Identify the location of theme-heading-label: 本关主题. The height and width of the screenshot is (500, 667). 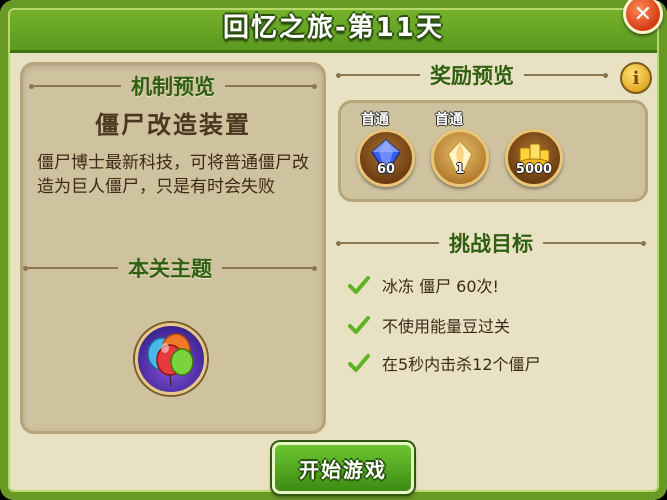
(170, 269).